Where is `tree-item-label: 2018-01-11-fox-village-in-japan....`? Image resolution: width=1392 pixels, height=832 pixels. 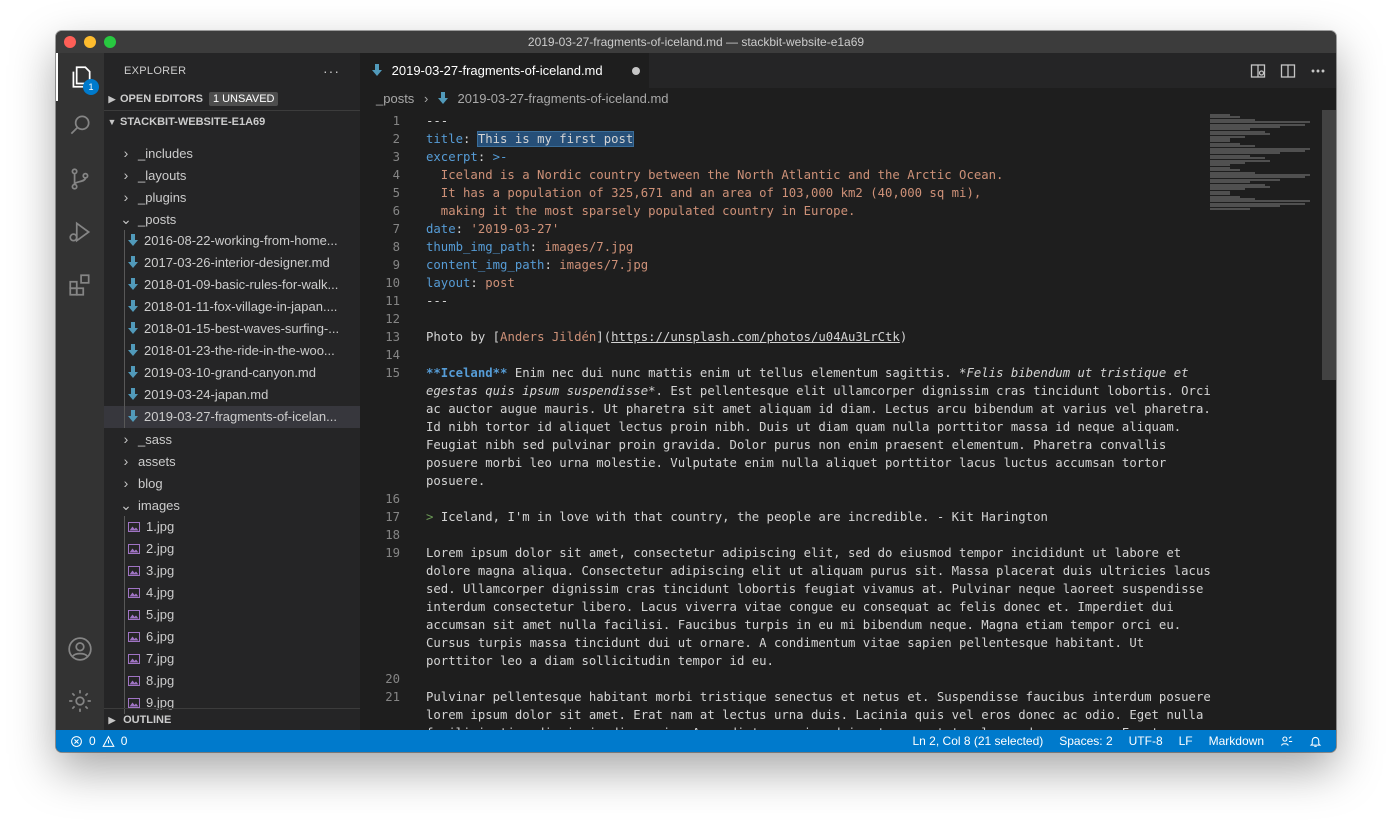 tree-item-label: 2018-01-11-fox-village-in-japan.... is located at coordinates (241, 306).